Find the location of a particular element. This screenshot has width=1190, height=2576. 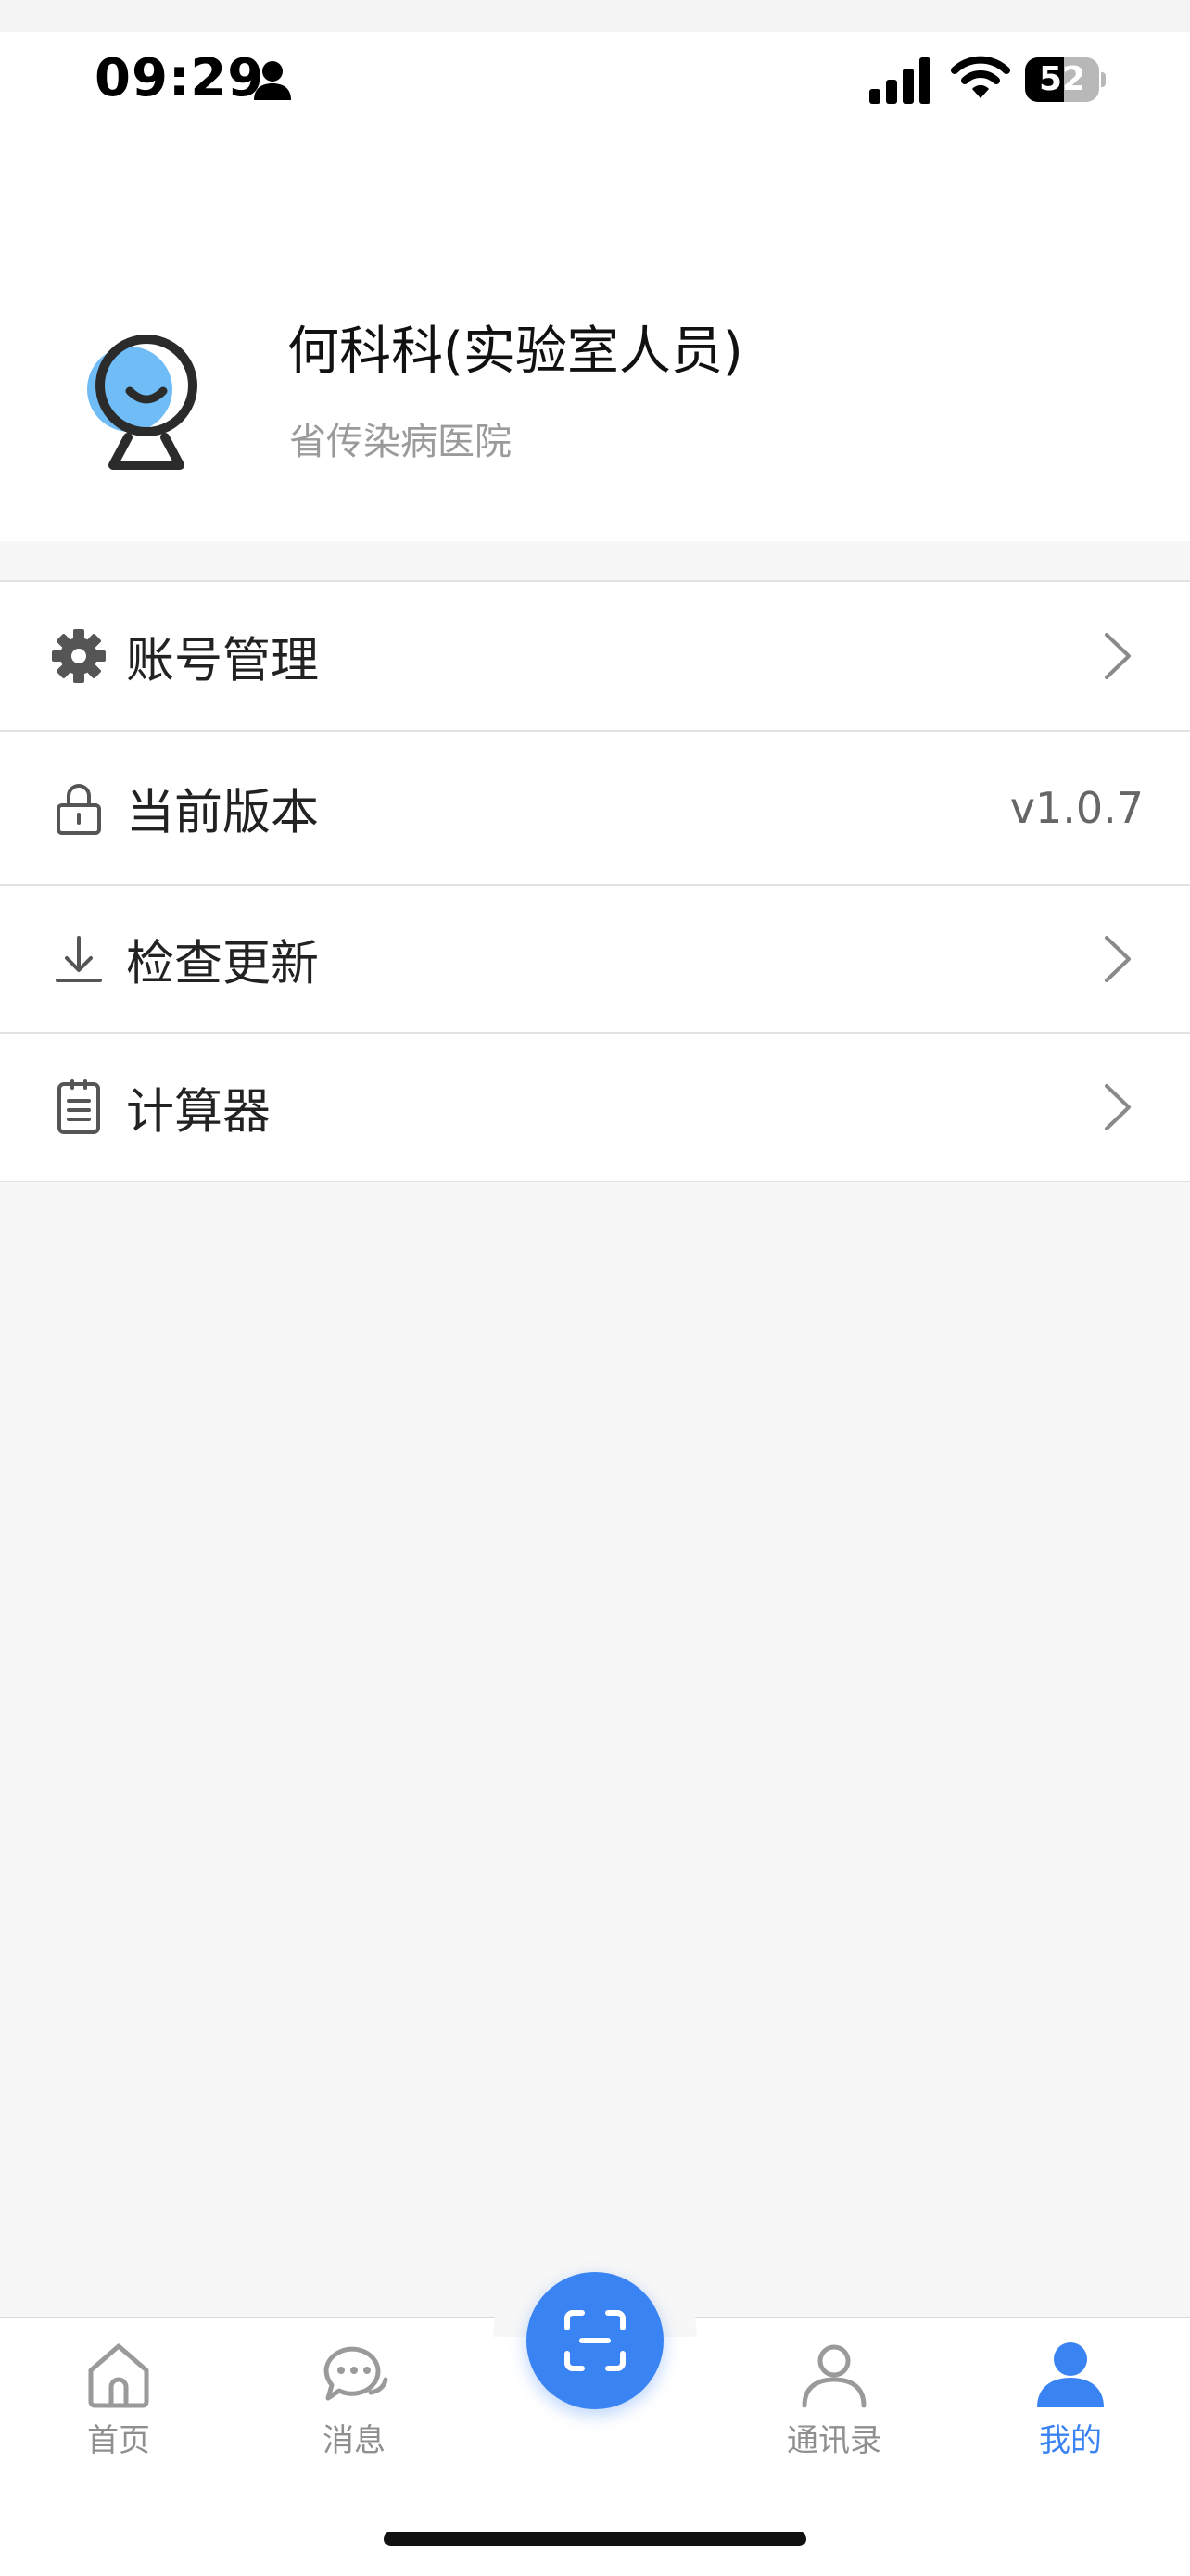

tab-label: 消息 is located at coordinates (354, 2440).